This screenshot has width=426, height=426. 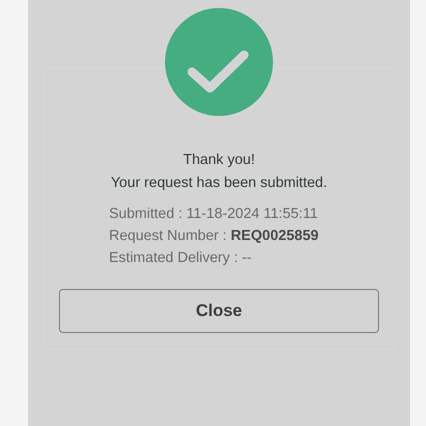 What do you see at coordinates (219, 62) in the screenshot?
I see `success-check-icon` at bounding box center [219, 62].